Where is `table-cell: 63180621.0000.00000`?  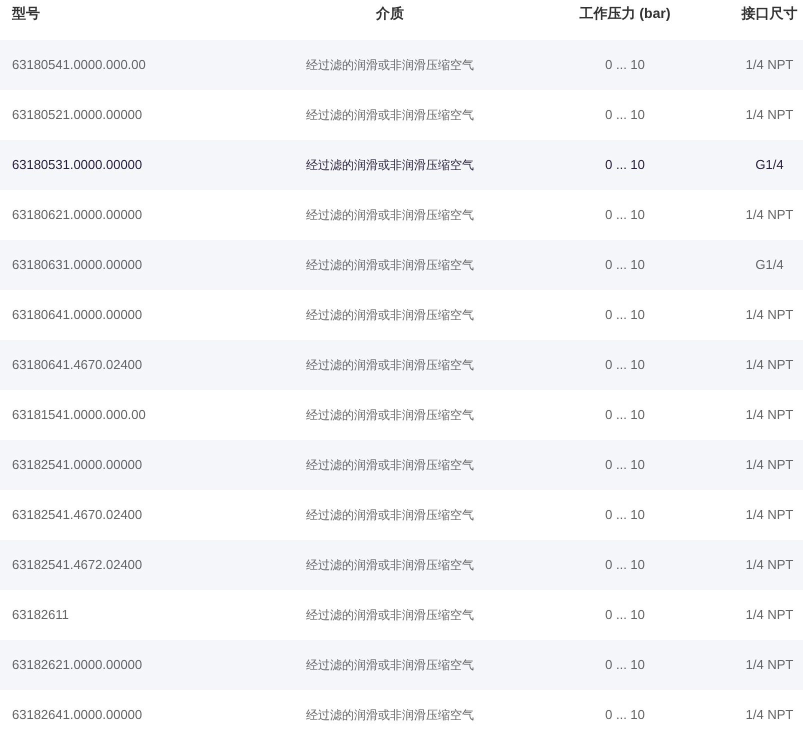
table-cell: 63180621.0000.00000 is located at coordinates (77, 214).